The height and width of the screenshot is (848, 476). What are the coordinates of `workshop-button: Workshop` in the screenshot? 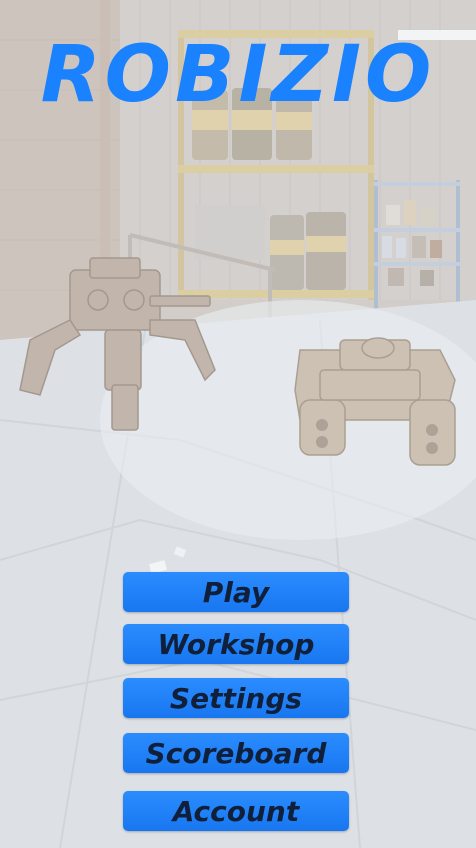 It's located at (236, 644).